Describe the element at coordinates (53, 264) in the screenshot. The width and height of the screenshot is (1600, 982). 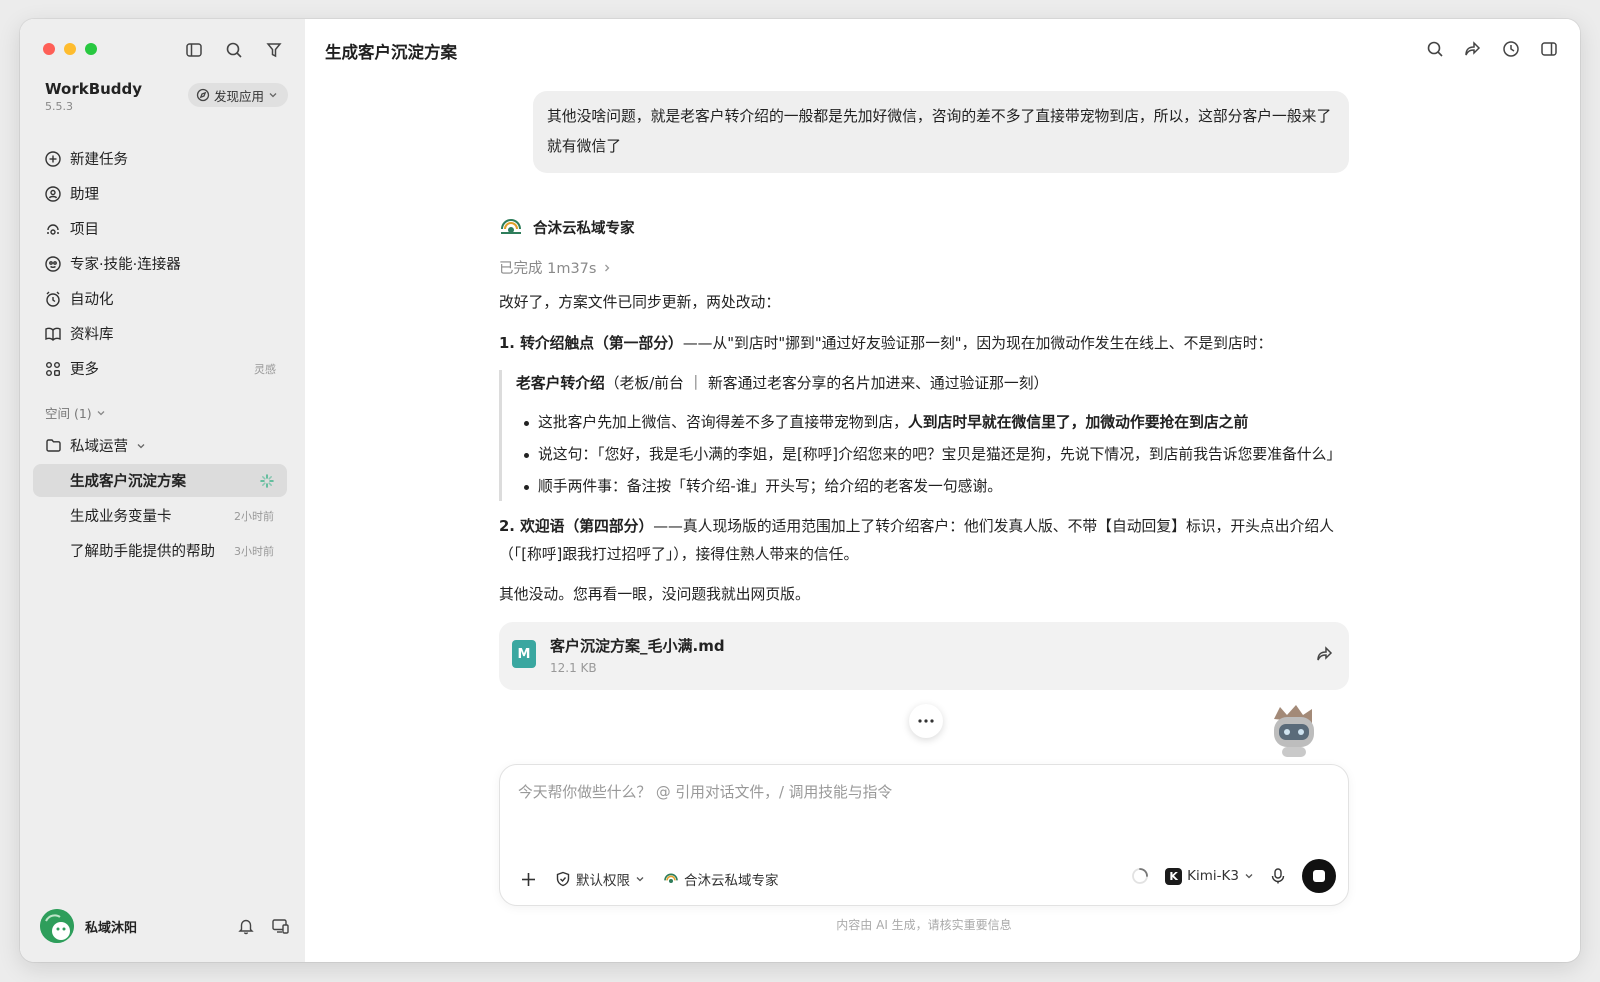
I see `expert-icon` at that location.